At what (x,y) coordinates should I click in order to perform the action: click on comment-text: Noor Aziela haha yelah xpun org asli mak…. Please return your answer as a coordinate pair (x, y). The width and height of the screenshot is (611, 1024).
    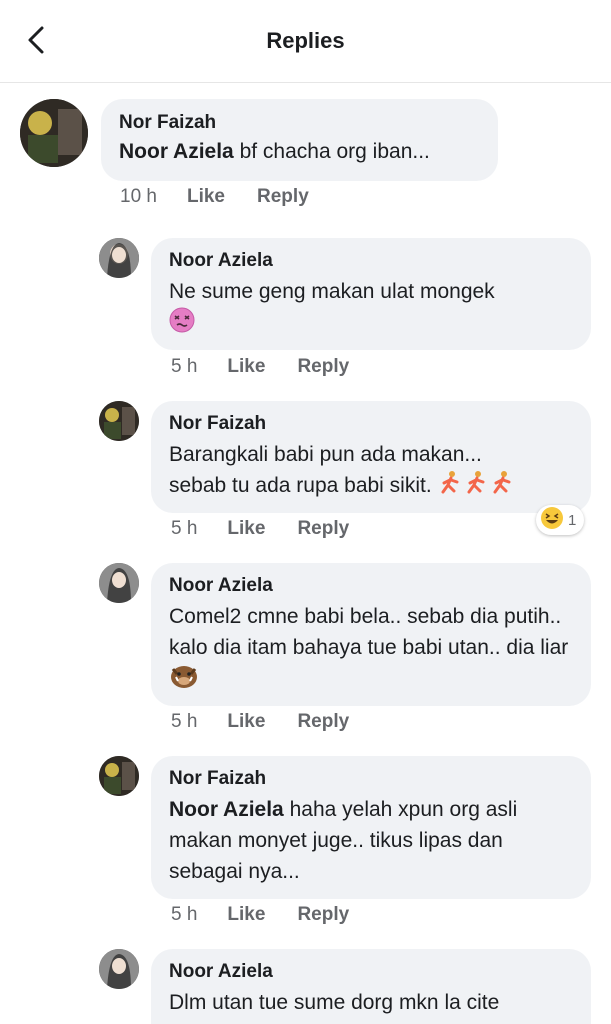
    Looking at the image, I should click on (343, 840).